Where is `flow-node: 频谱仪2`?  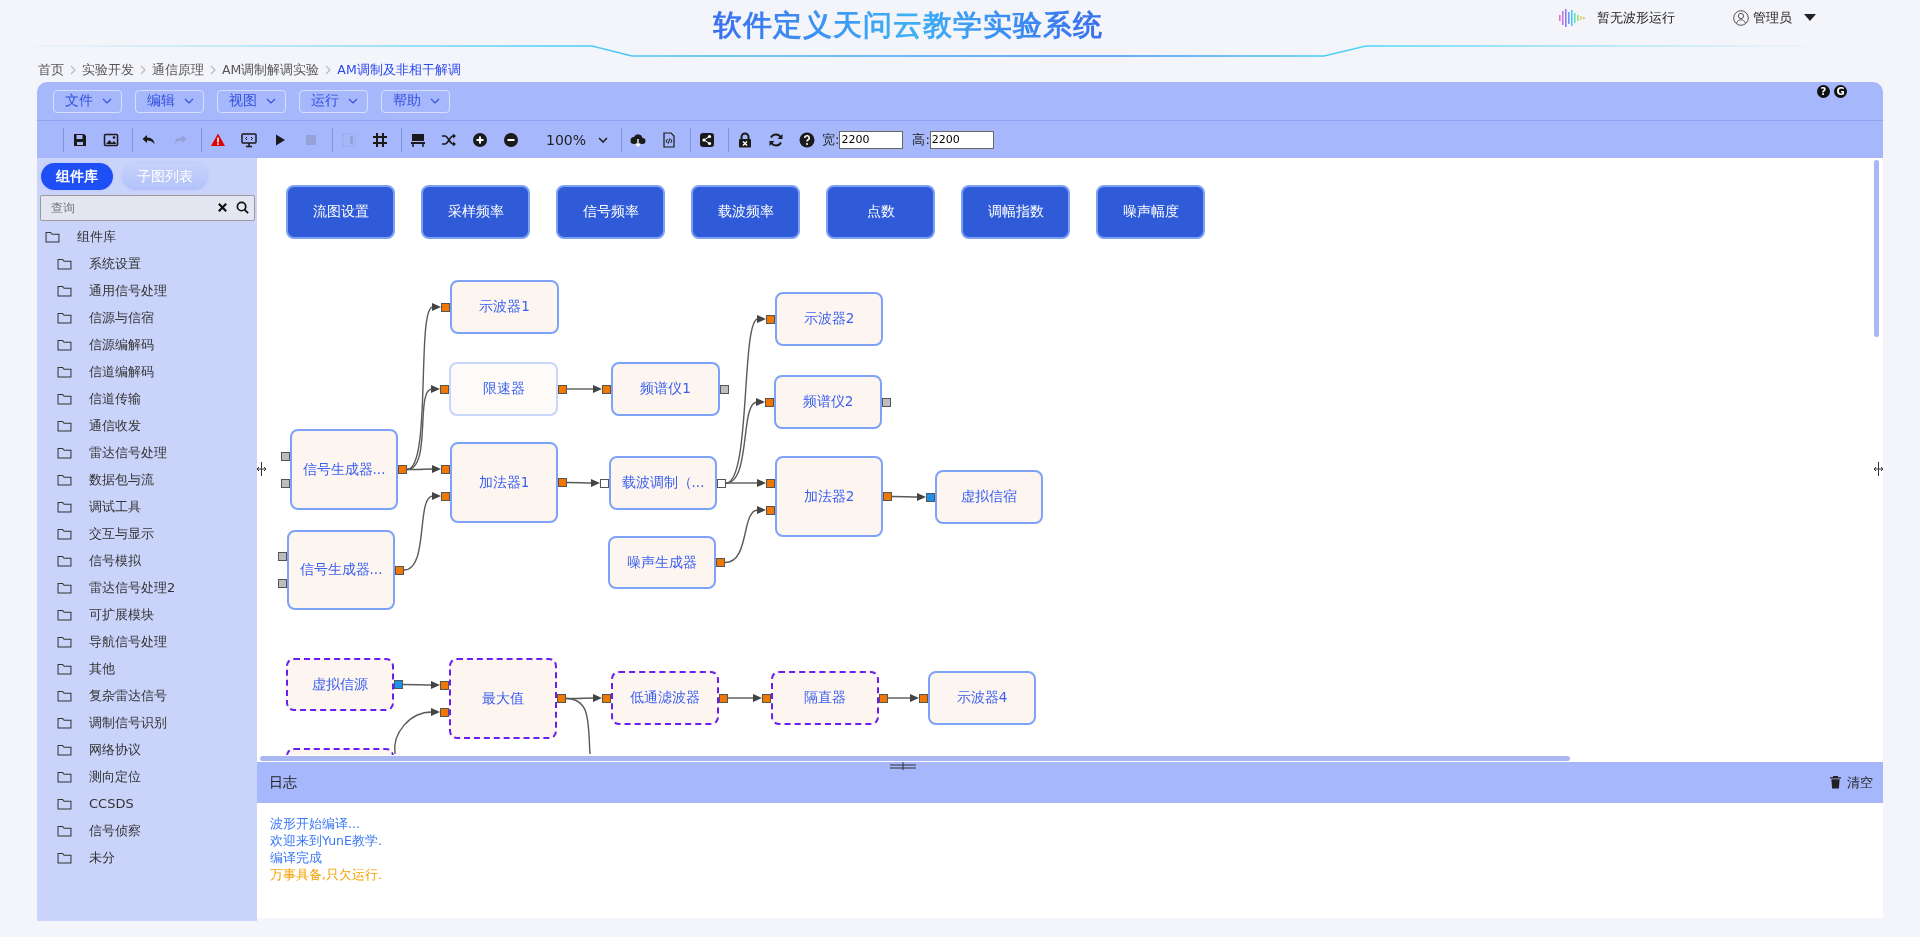 flow-node: 频谱仪2 is located at coordinates (828, 402).